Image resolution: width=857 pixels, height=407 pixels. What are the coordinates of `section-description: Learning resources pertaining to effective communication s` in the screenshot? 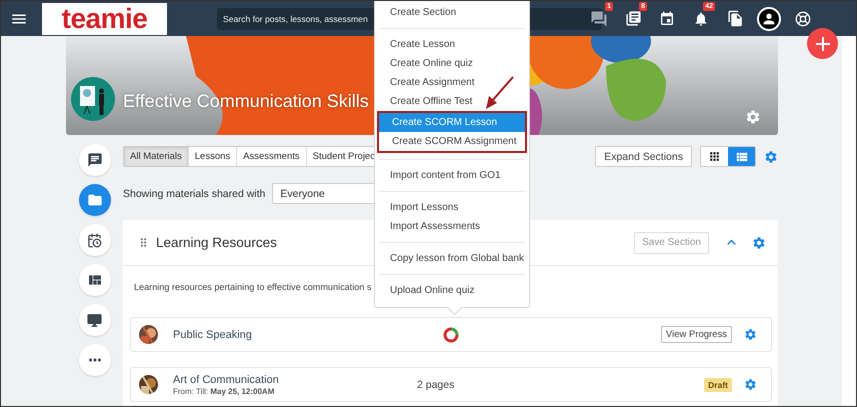 It's located at (253, 287).